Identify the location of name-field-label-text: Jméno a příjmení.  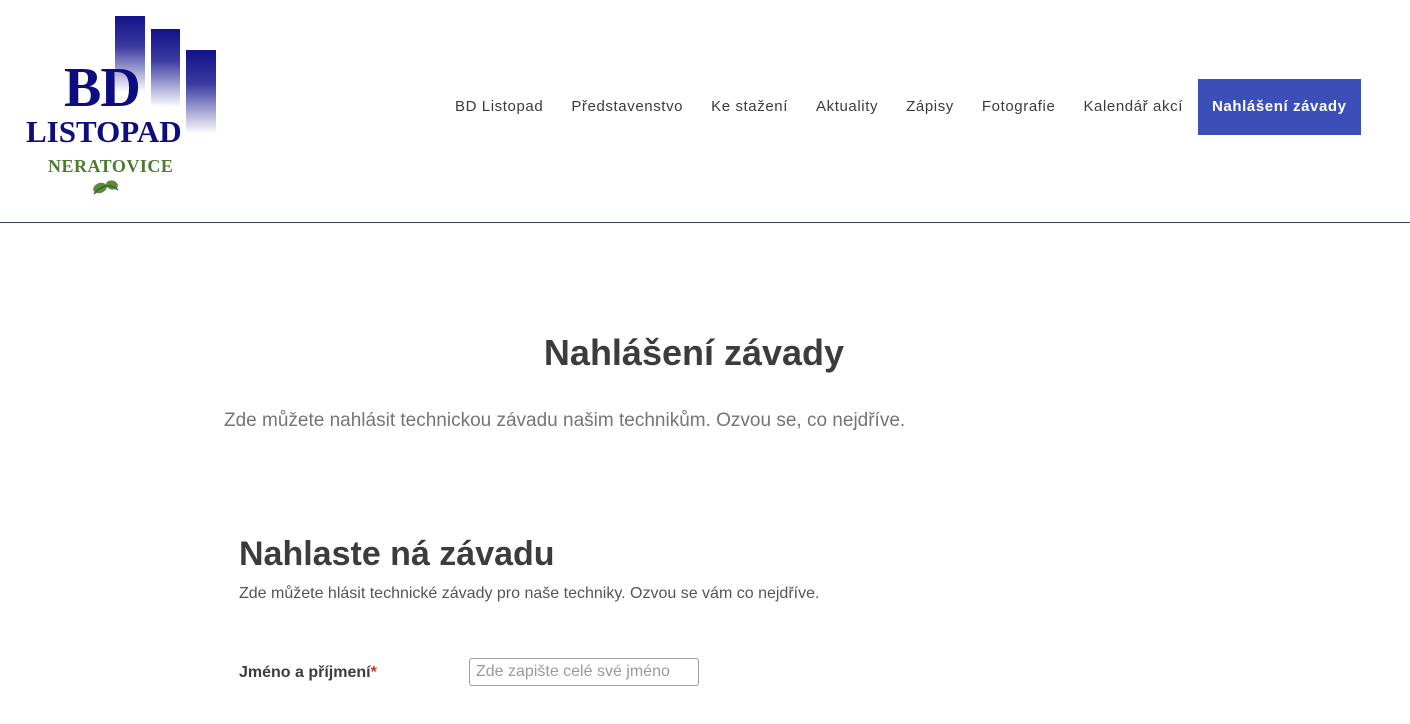
(305, 672).